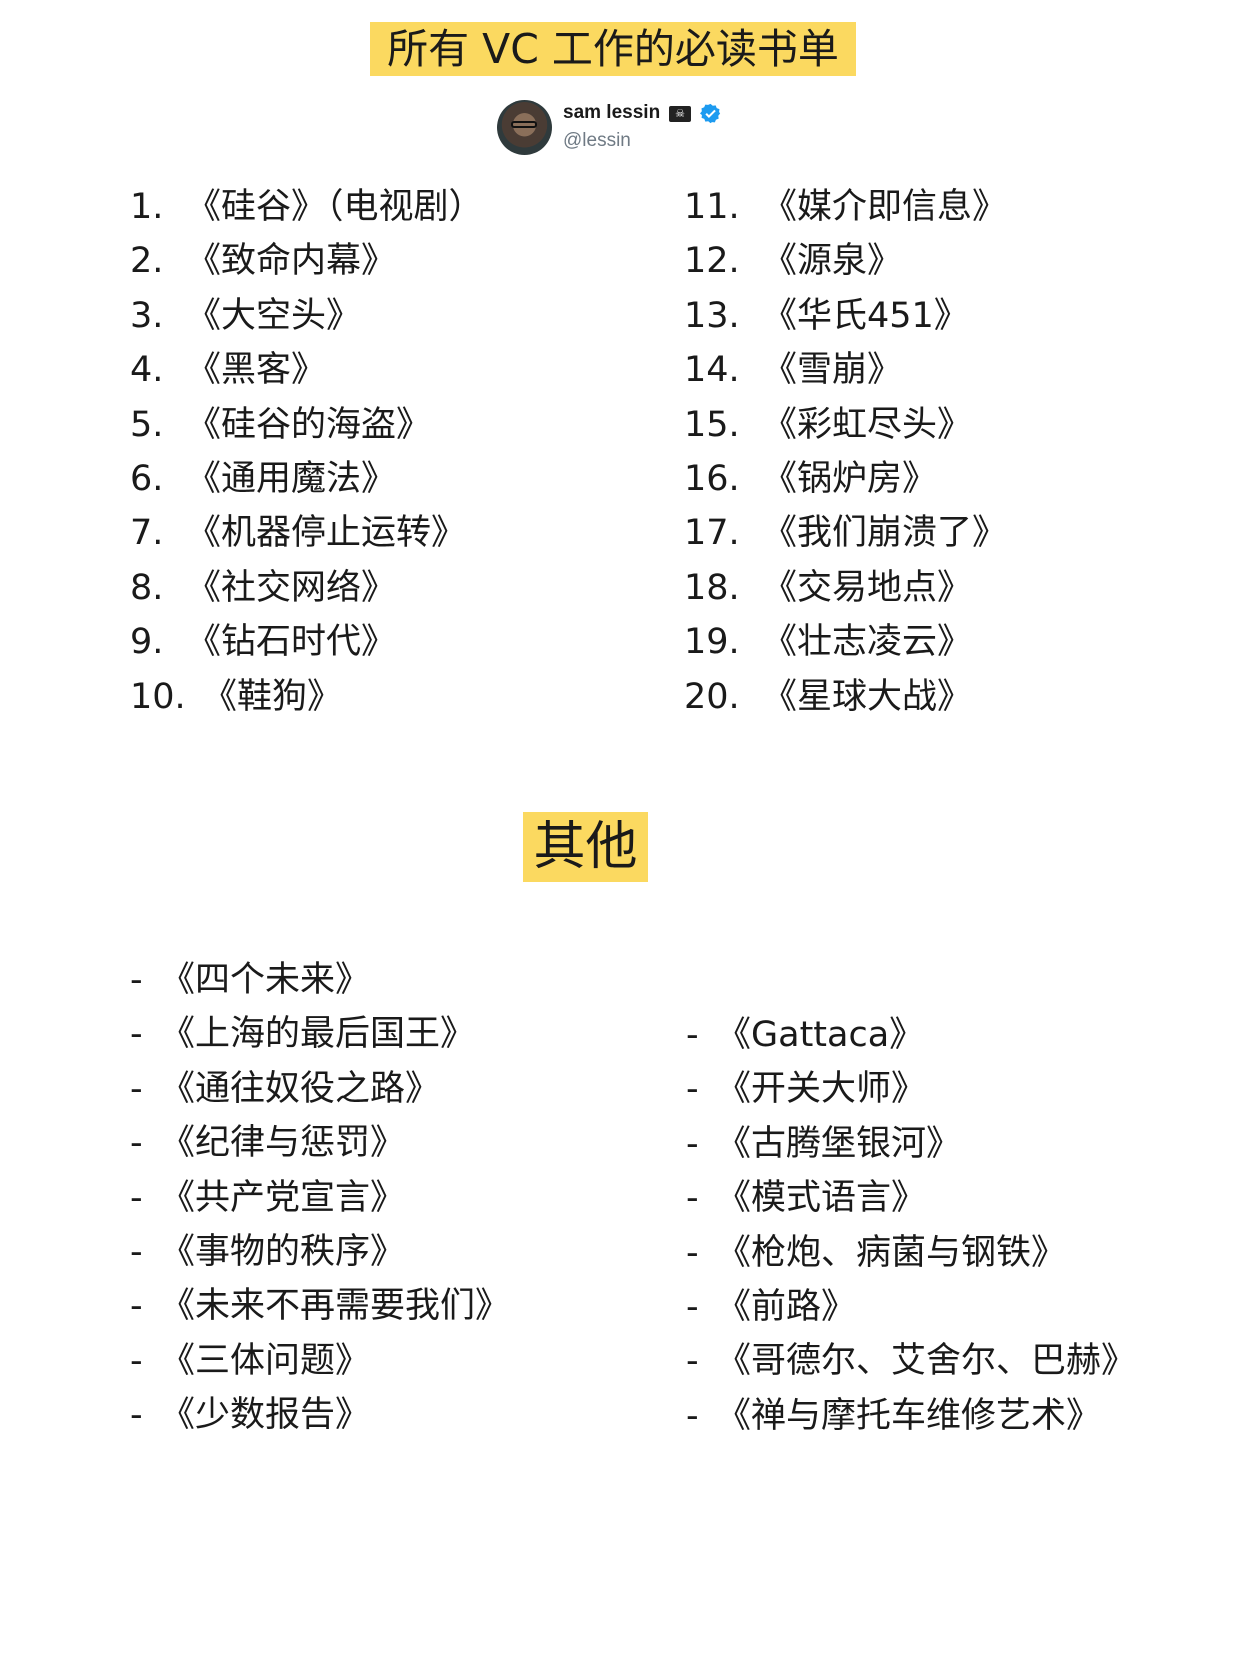  Describe the element at coordinates (806, 1198) in the screenshot. I see `list-item: - 《模式语言》` at that location.